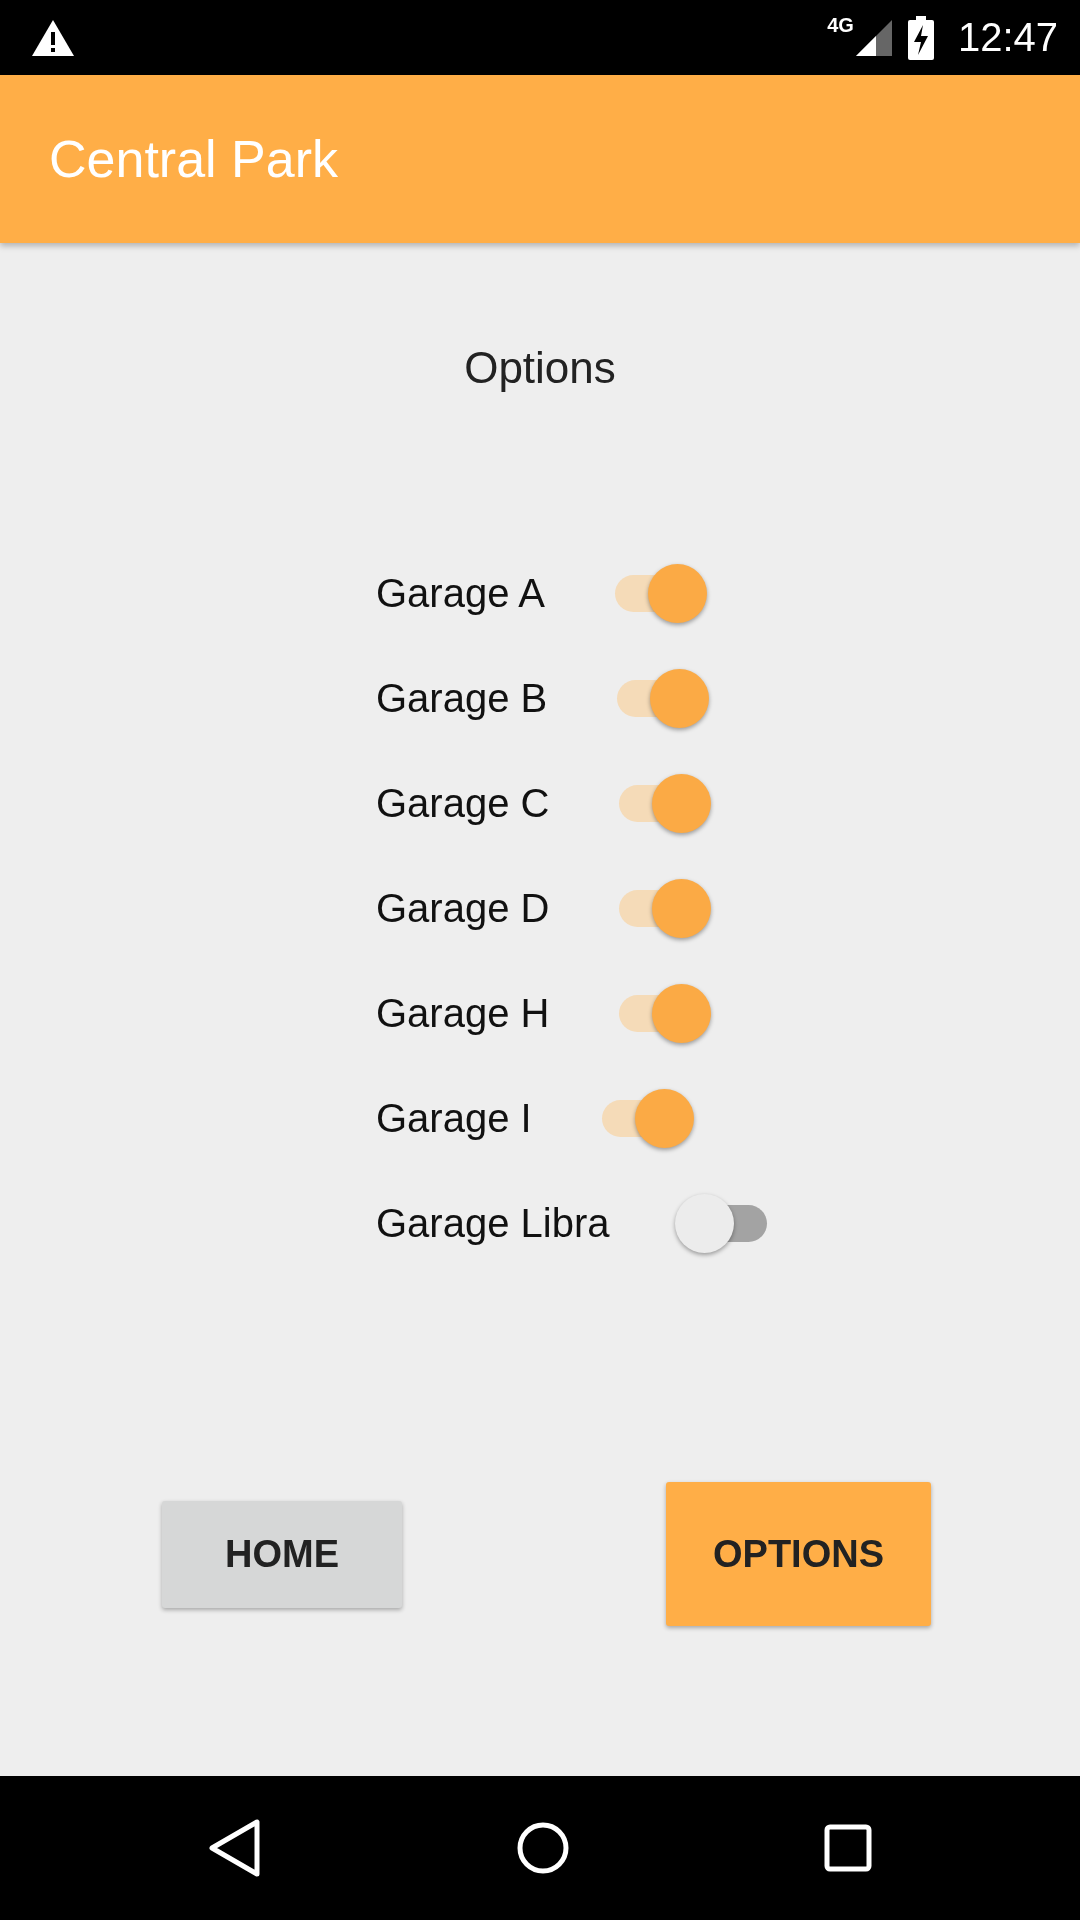  Describe the element at coordinates (462, 698) in the screenshot. I see `garage-label: Garage B` at that location.